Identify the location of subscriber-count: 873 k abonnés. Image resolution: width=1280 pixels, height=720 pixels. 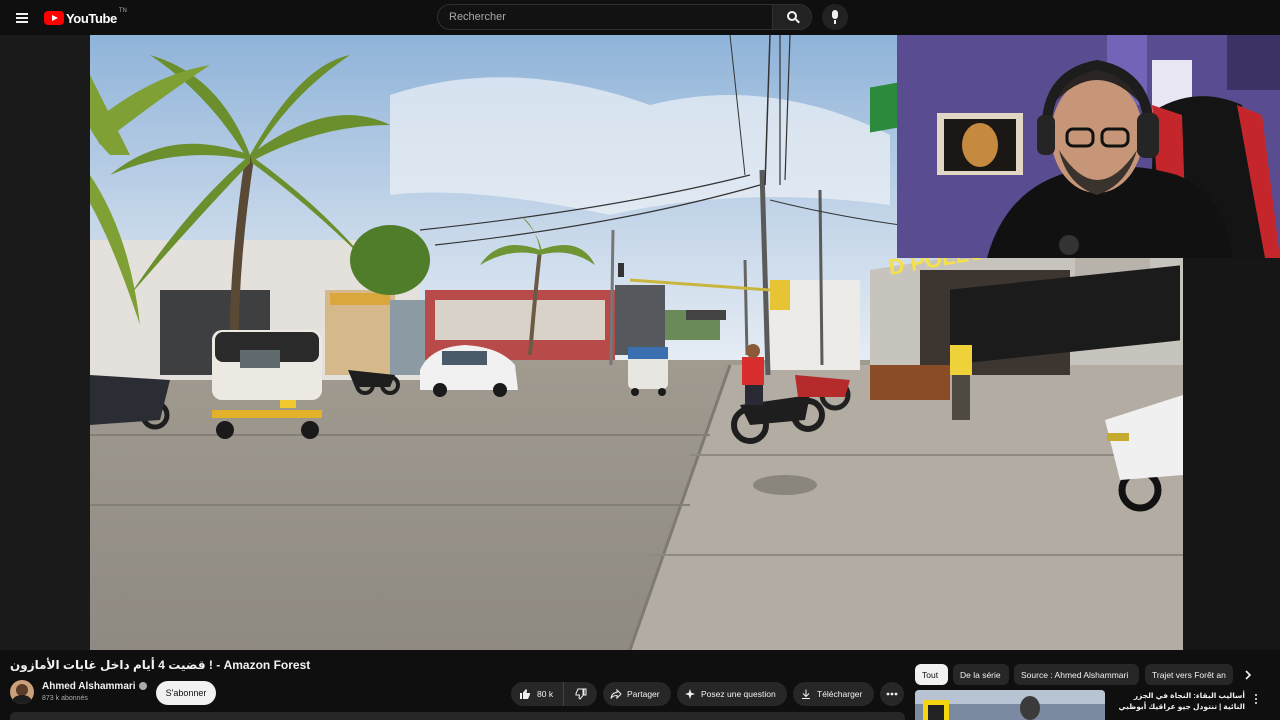
(65, 698).